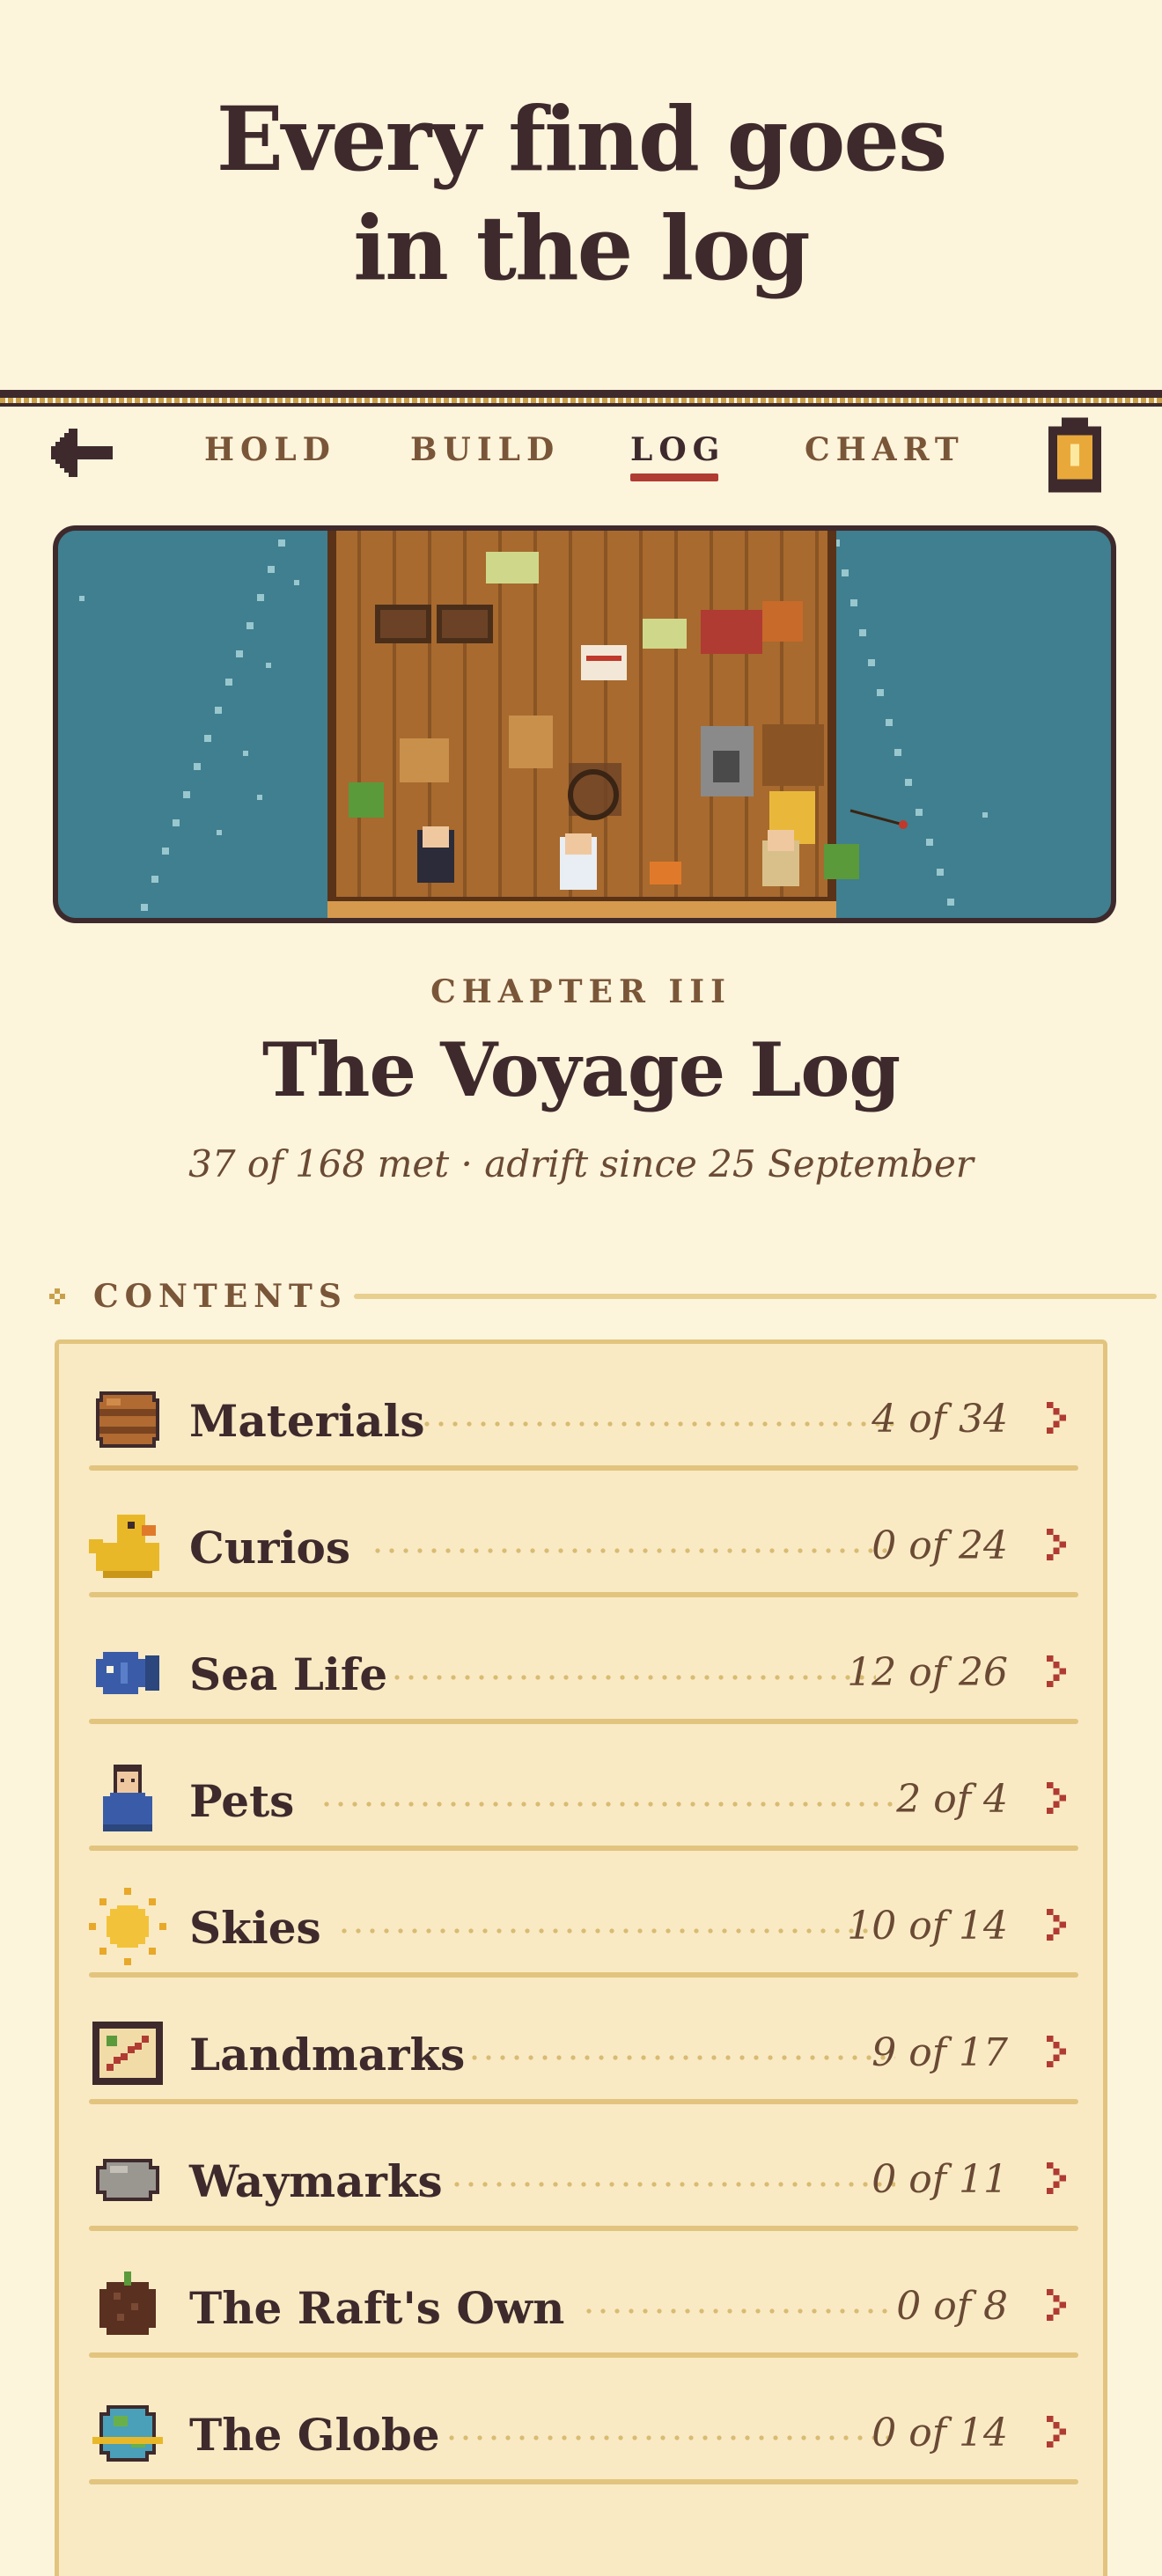 This screenshot has height=2576, width=1162. Describe the element at coordinates (581, 1069) in the screenshot. I see `page-title: The Voyage Log` at that location.